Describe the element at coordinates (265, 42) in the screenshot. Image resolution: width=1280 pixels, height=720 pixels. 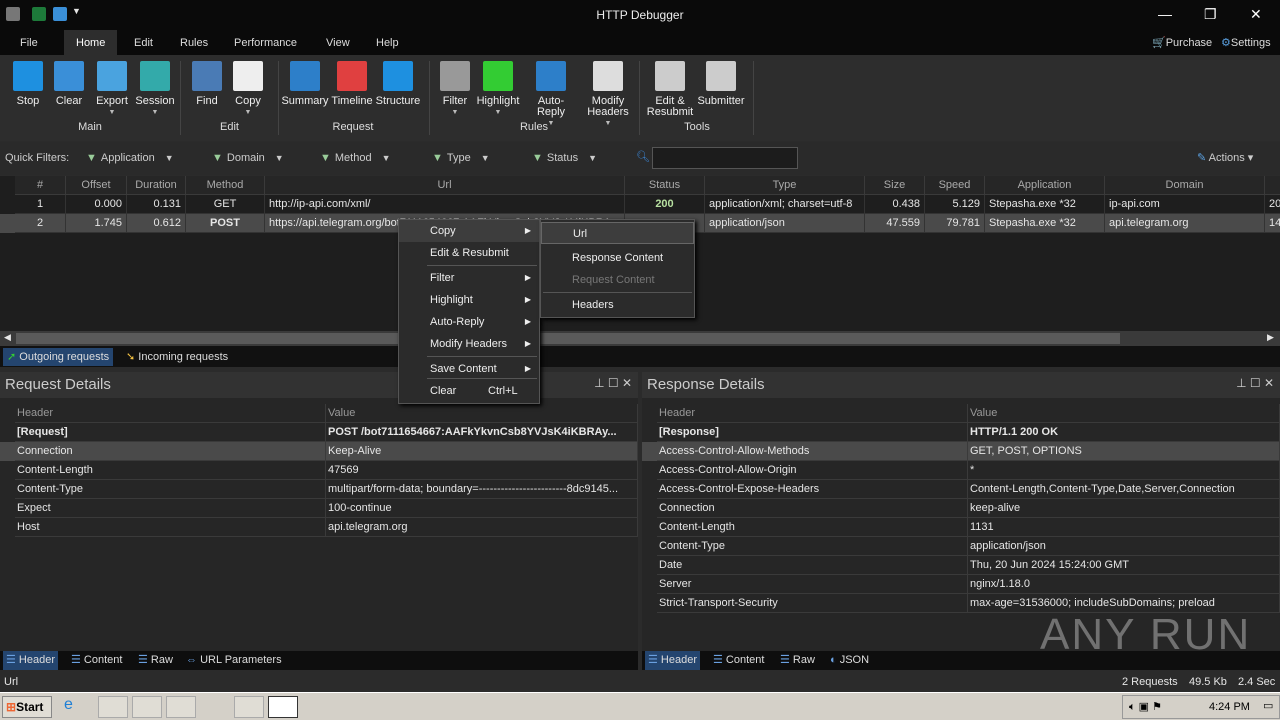
I see `tab-performance: Performance` at that location.